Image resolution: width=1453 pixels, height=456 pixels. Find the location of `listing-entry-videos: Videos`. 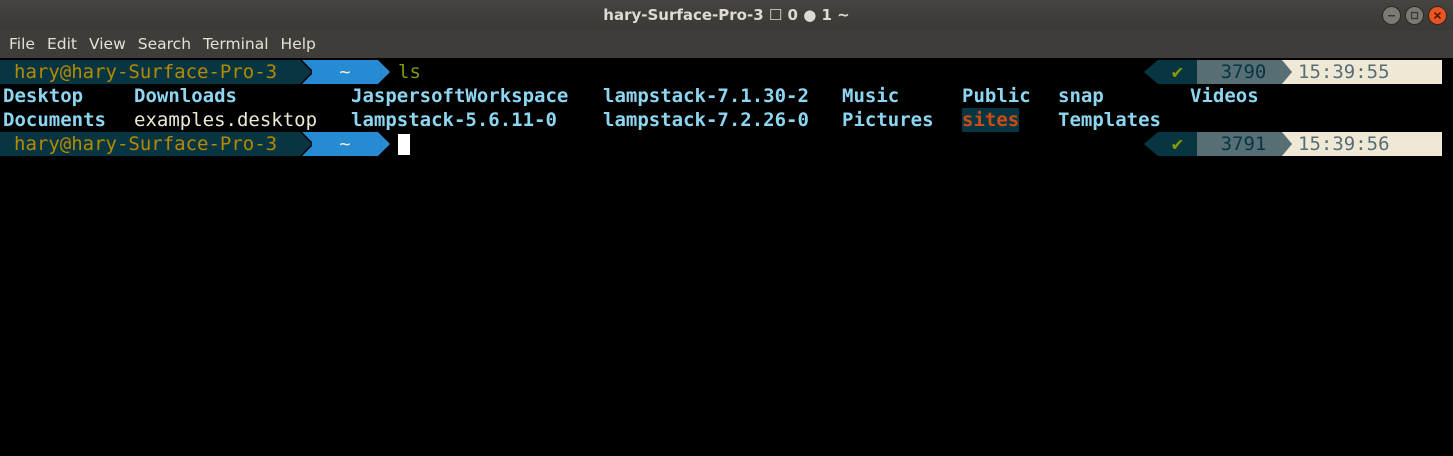

listing-entry-videos: Videos is located at coordinates (1224, 96).